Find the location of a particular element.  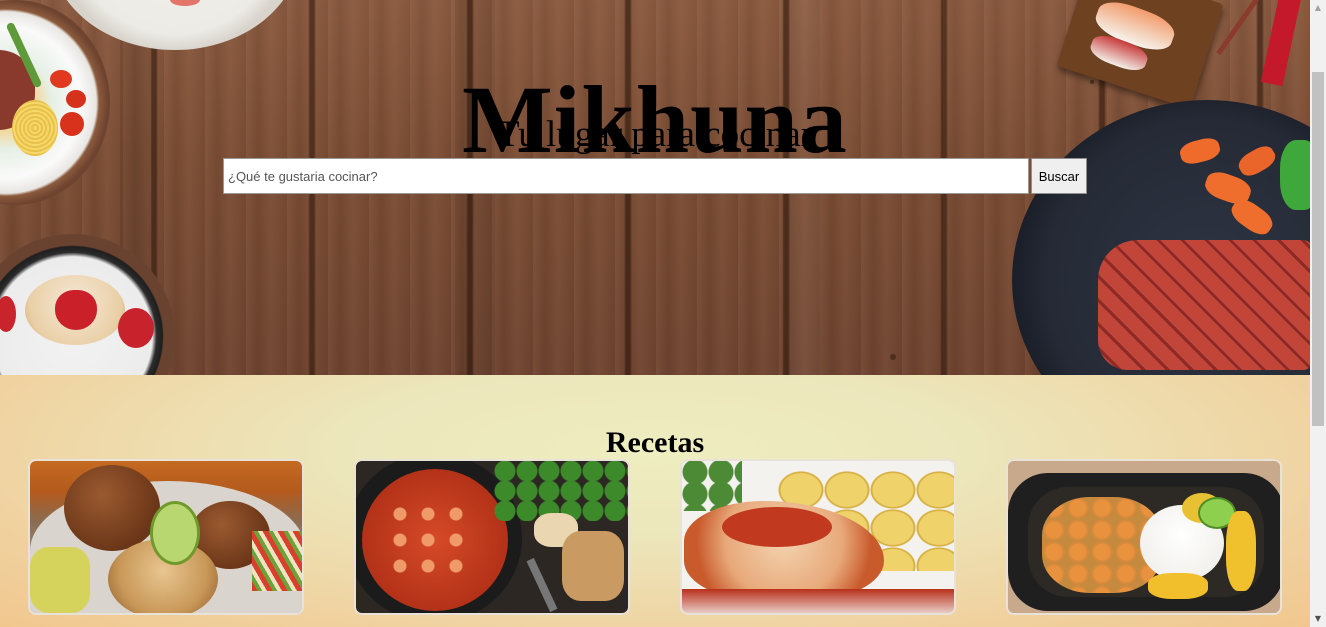

scroll-up-icon: ▲ is located at coordinates (1318, 8).